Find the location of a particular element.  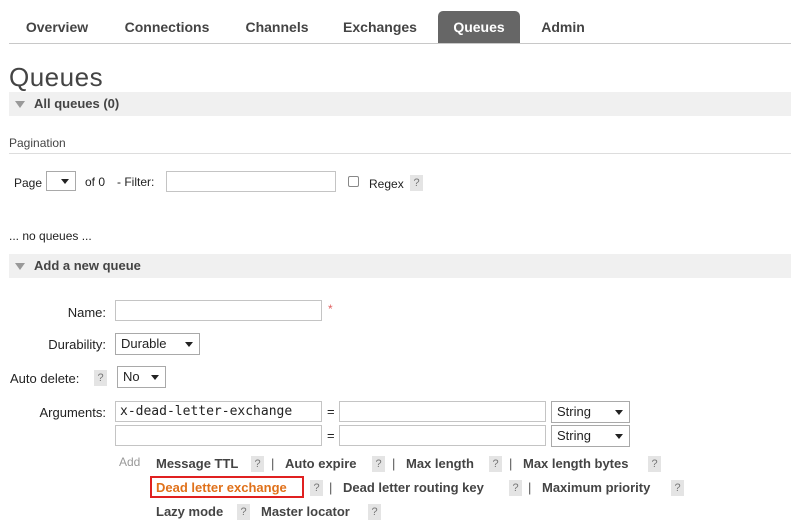

add-argument-label: Add is located at coordinates (130, 462).